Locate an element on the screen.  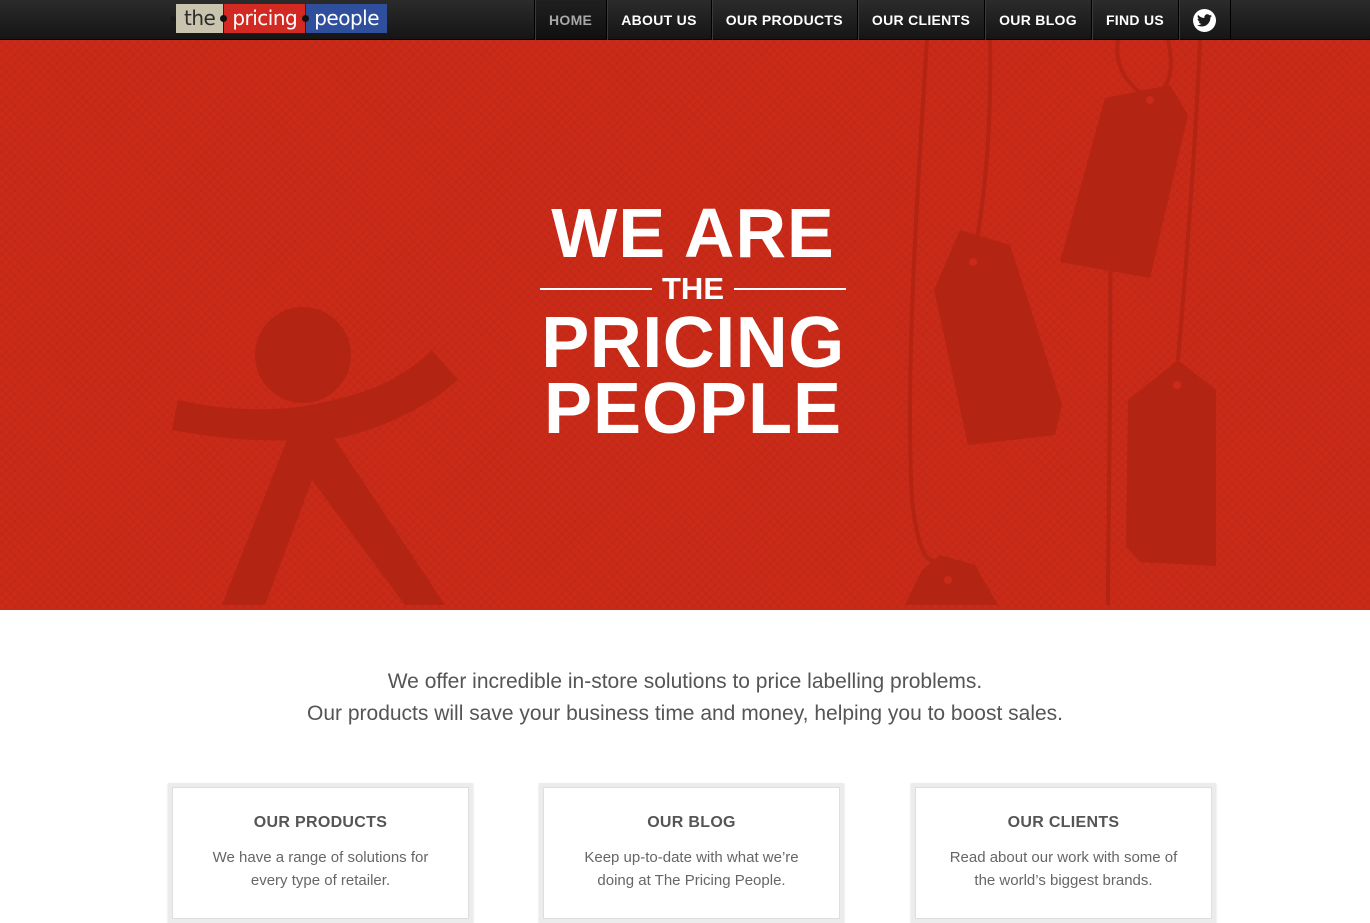
headline-the: THE is located at coordinates (693, 288).